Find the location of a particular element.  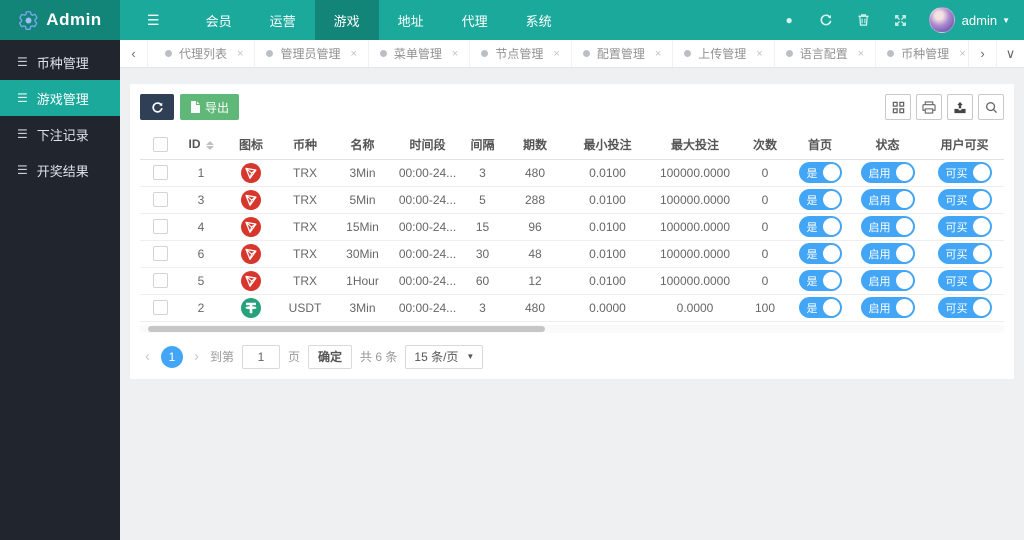

trash-icon is located at coordinates (863, 20).